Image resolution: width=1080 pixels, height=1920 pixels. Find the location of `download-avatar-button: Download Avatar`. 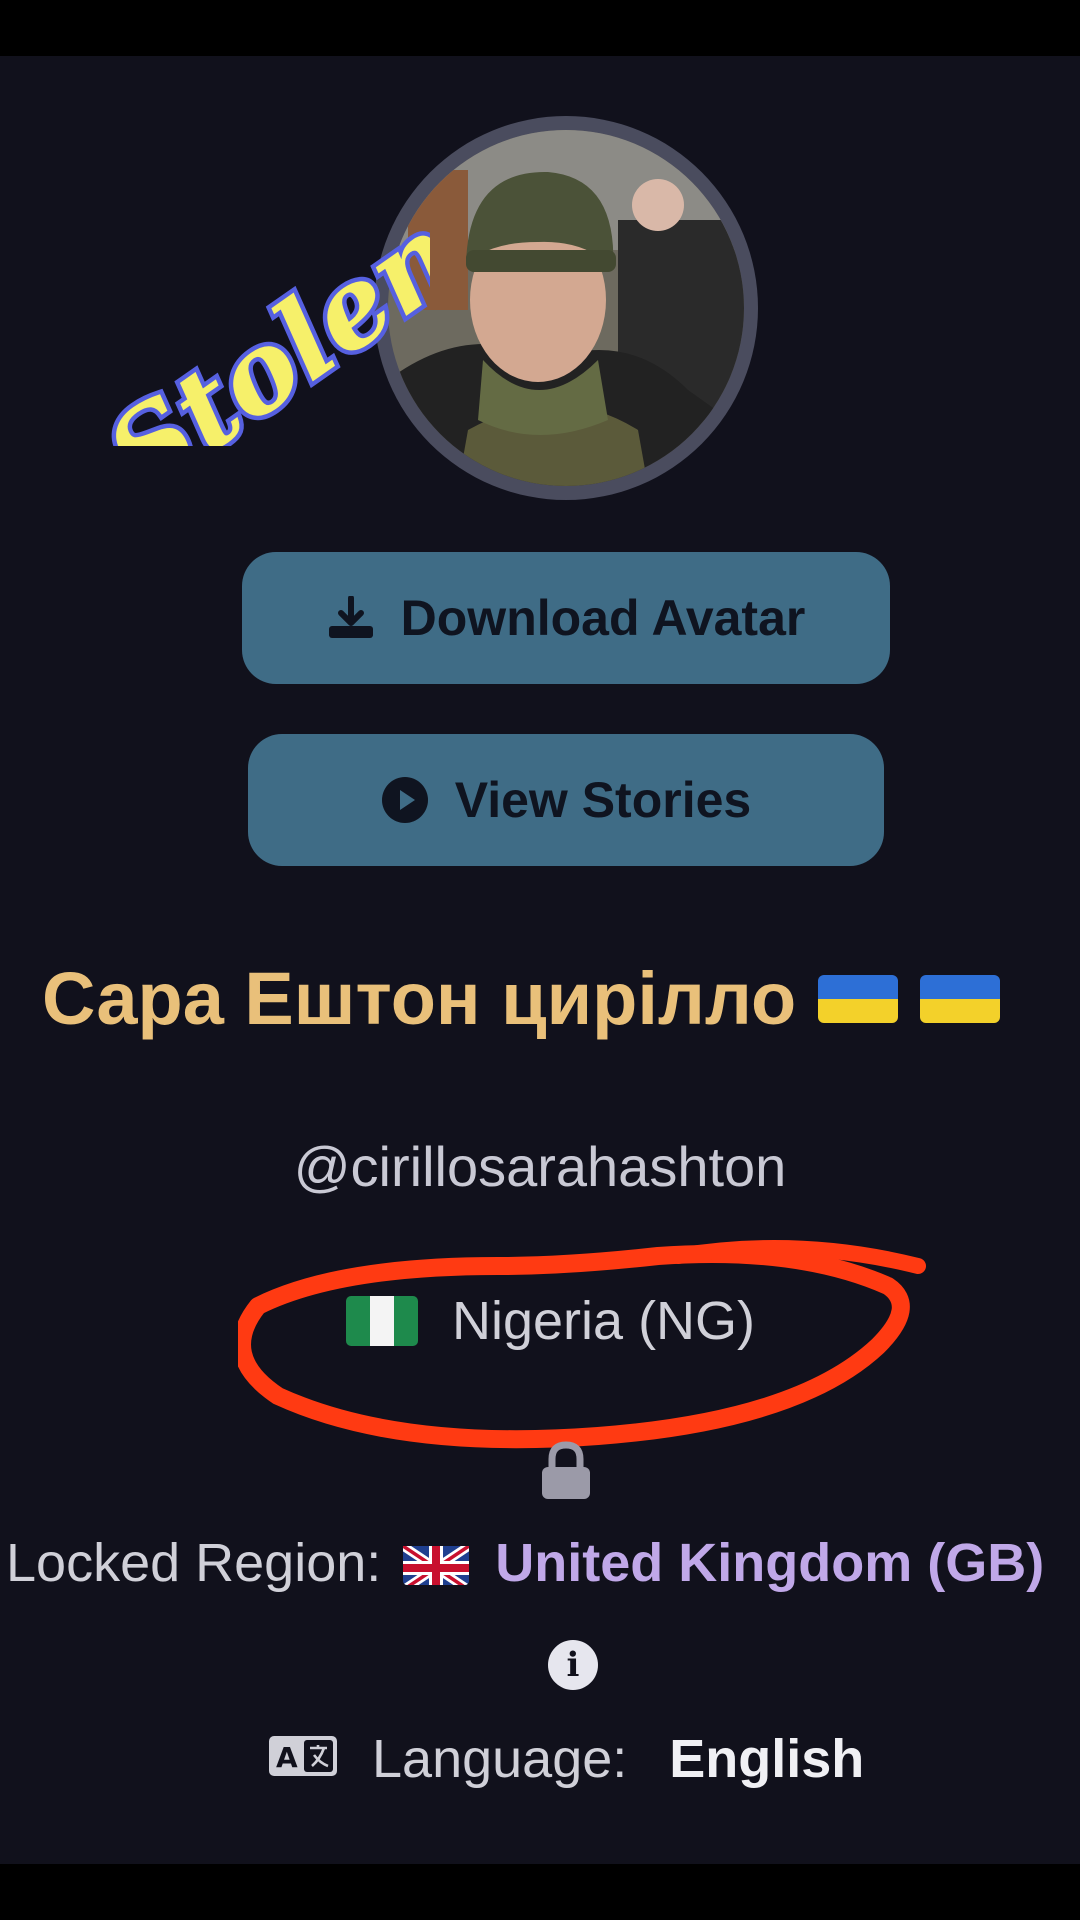

download-avatar-button: Download Avatar is located at coordinates (566, 618).